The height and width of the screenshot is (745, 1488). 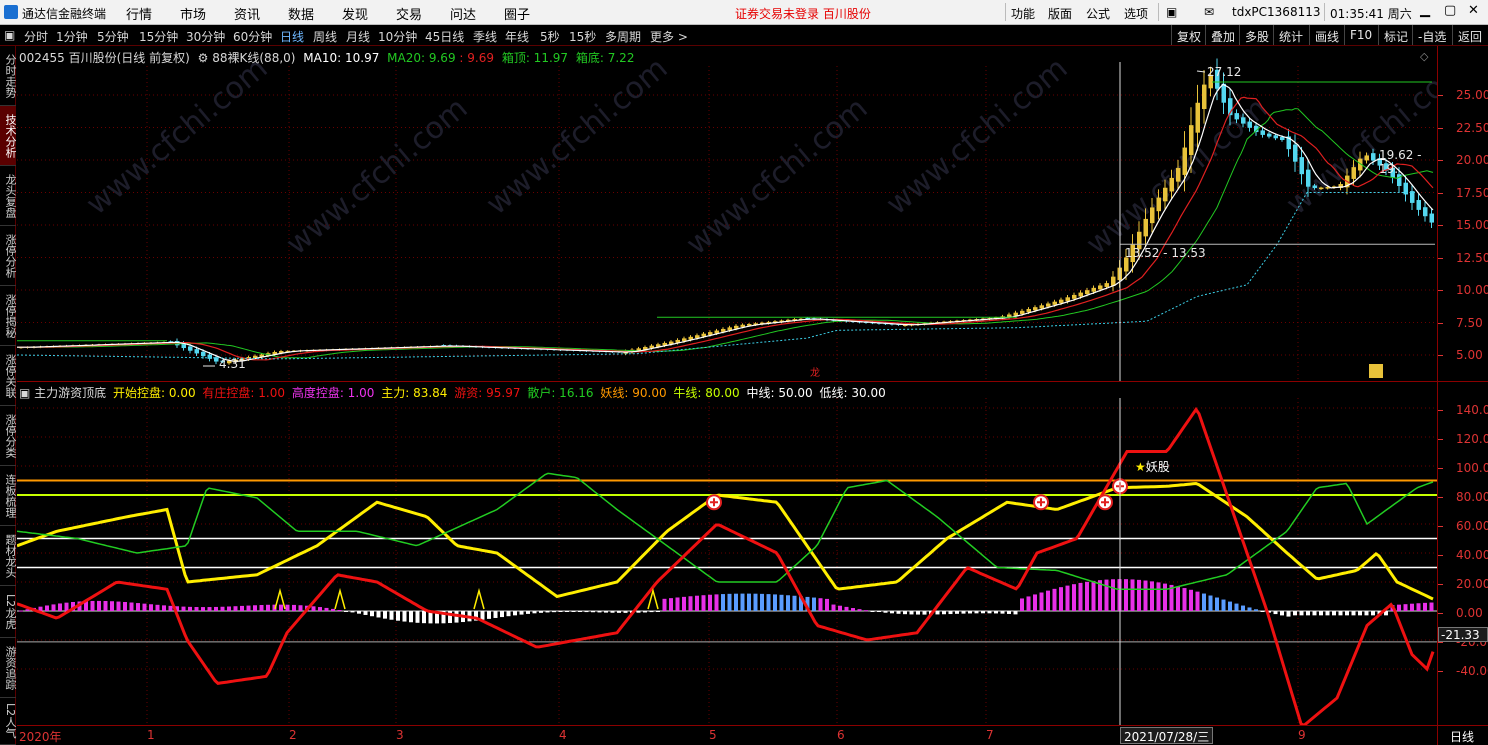 What do you see at coordinates (8, 496) in the screenshot?
I see `side-tab-consecutive: 连板梳理` at bounding box center [8, 496].